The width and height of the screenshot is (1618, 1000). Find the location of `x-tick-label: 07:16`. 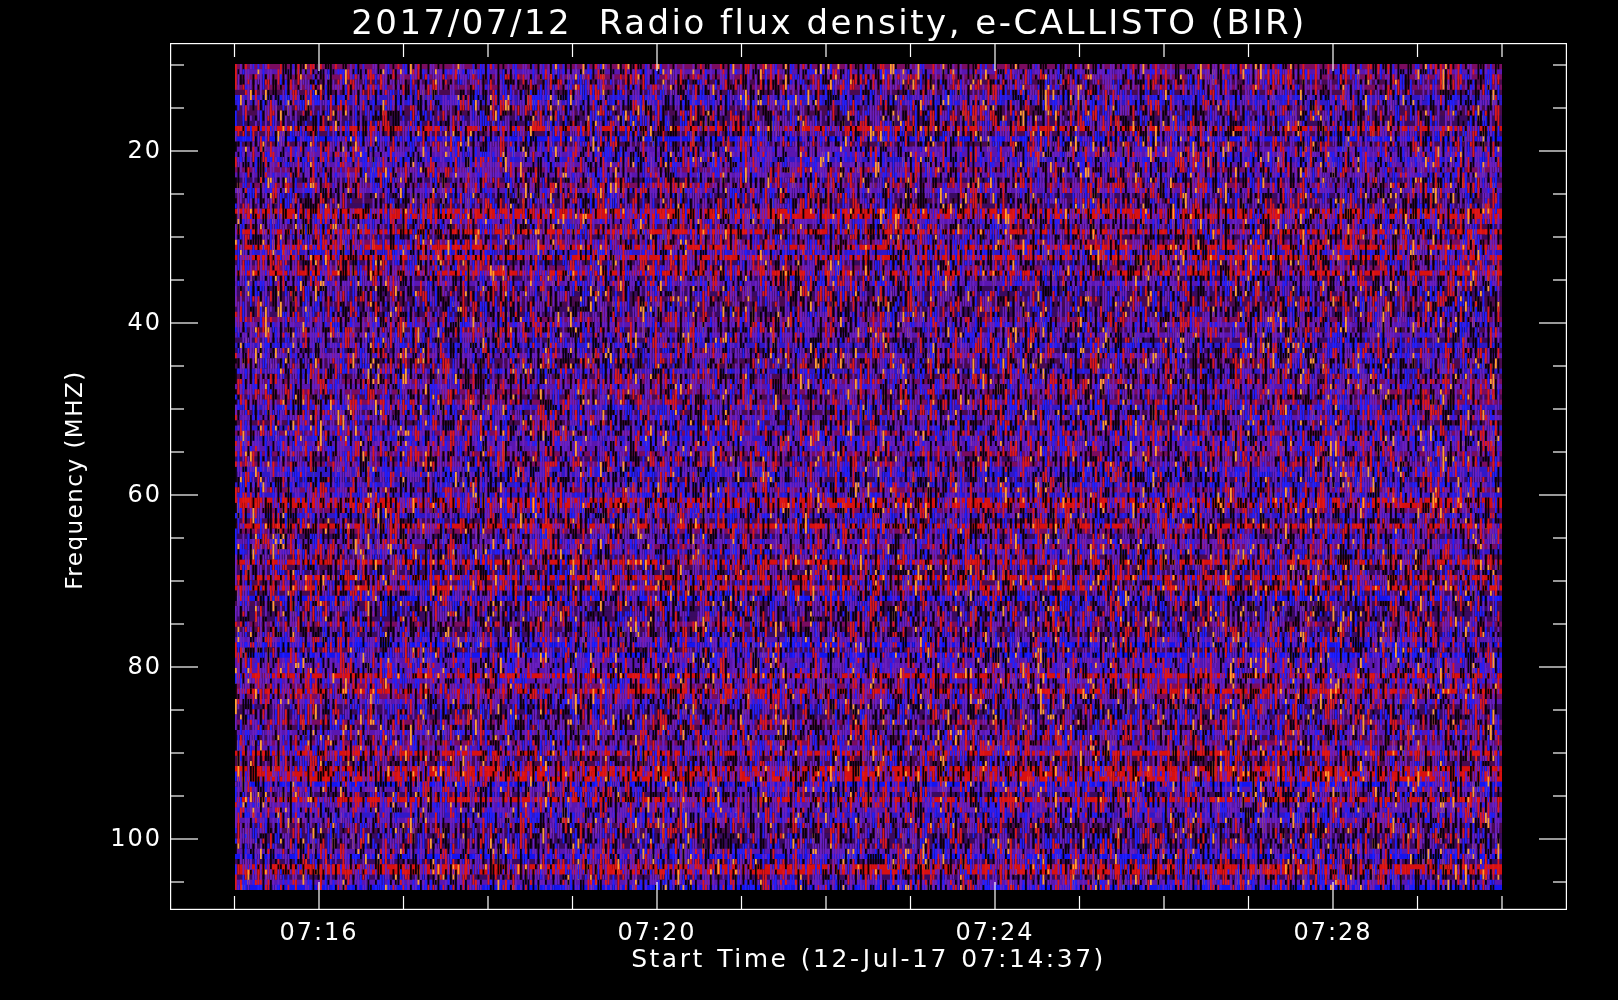

x-tick-label: 07:16 is located at coordinates (319, 932).